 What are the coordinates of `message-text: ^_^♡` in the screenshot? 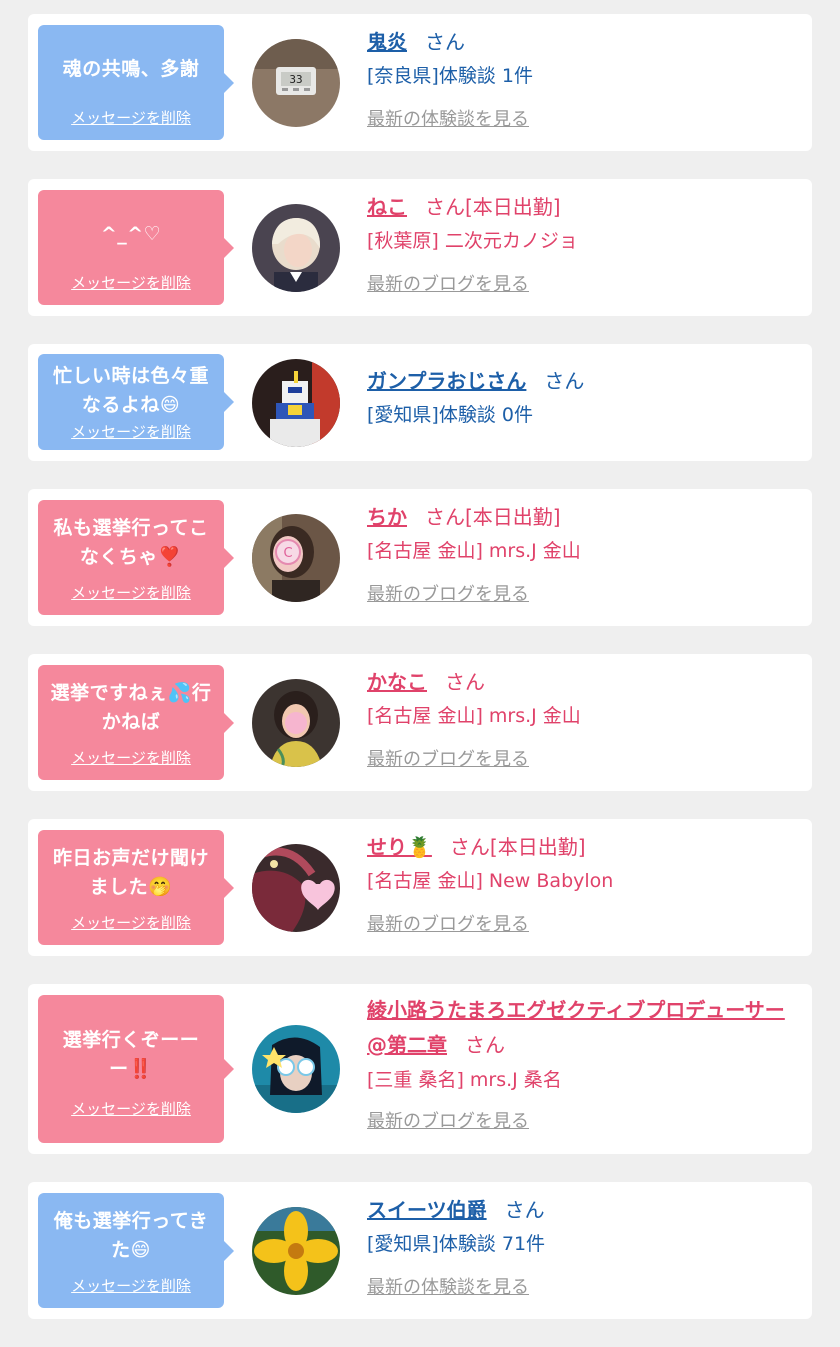 It's located at (131, 233).